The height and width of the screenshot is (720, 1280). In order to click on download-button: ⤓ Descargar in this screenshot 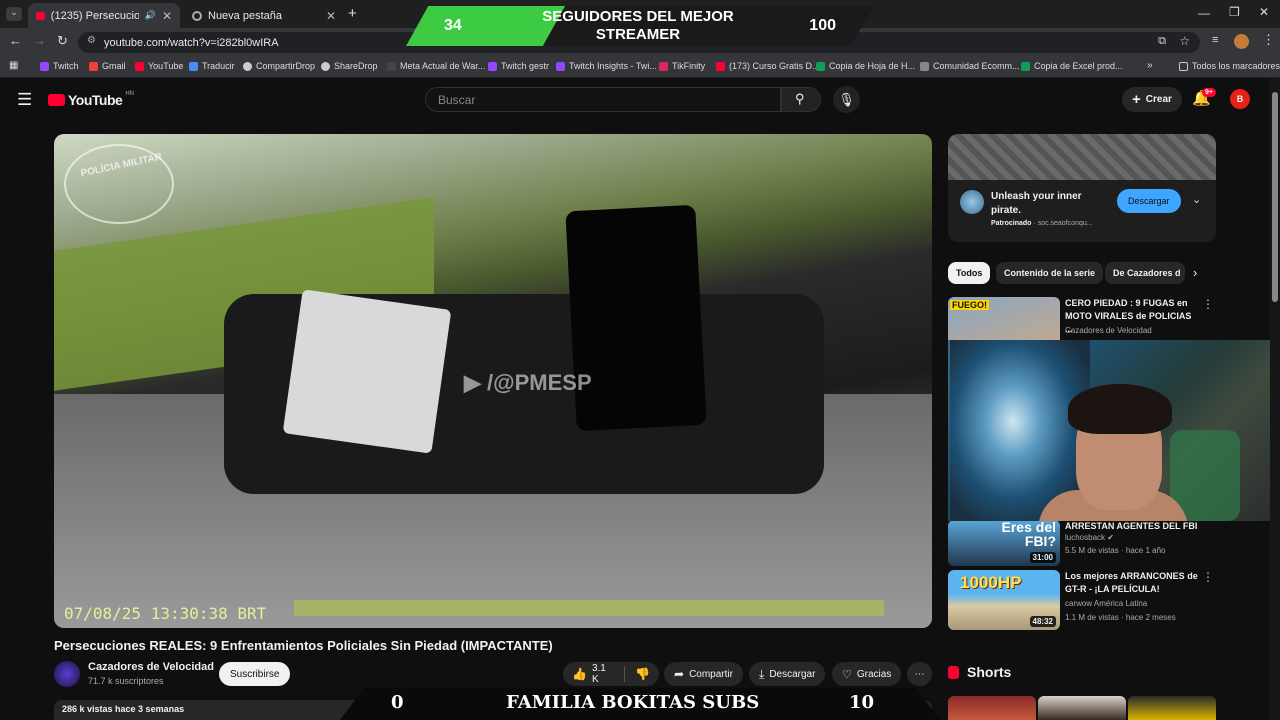, I will do `click(787, 674)`.